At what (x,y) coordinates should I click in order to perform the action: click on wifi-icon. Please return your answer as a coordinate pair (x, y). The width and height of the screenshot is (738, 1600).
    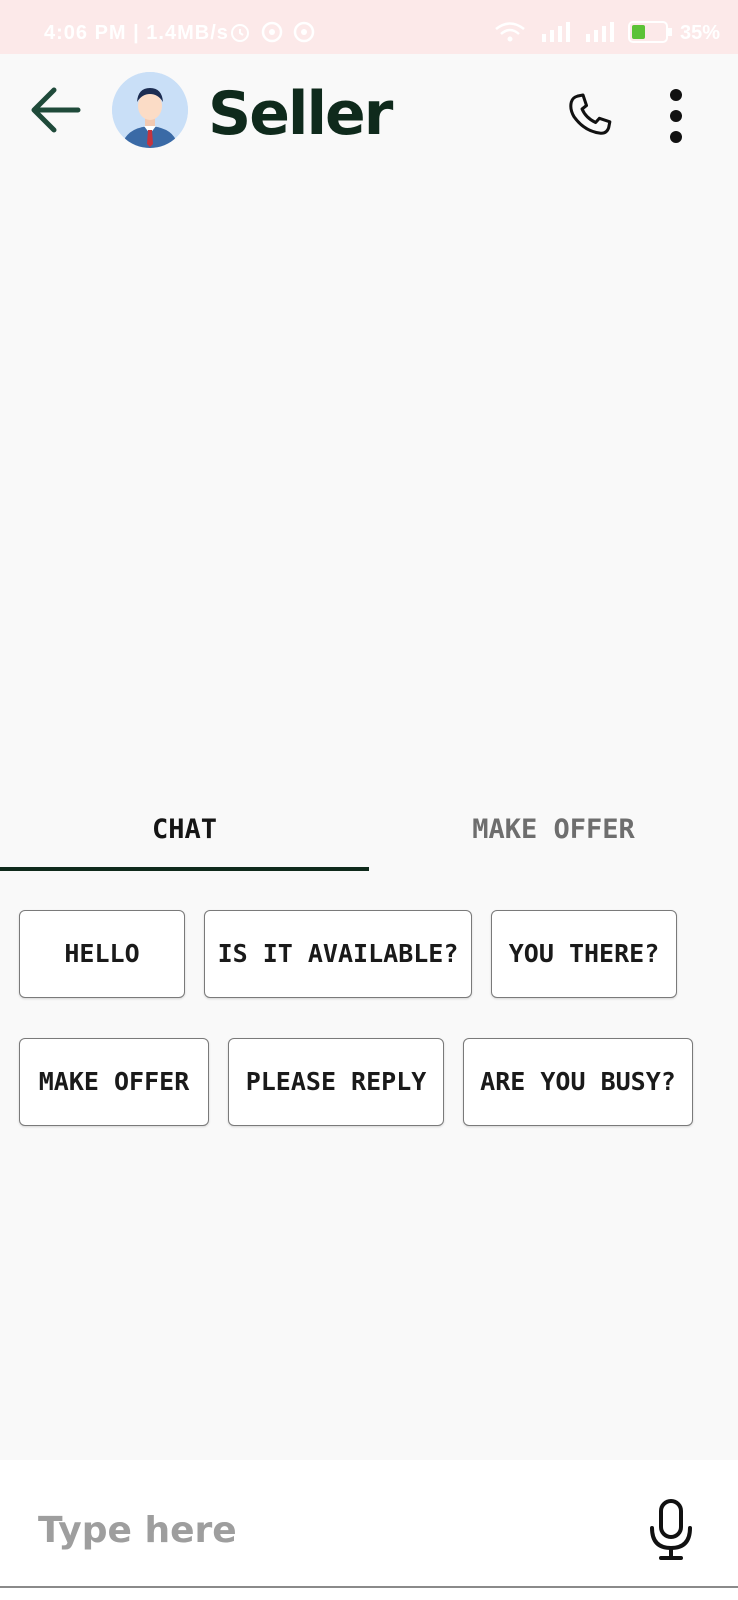
    Looking at the image, I should click on (510, 35).